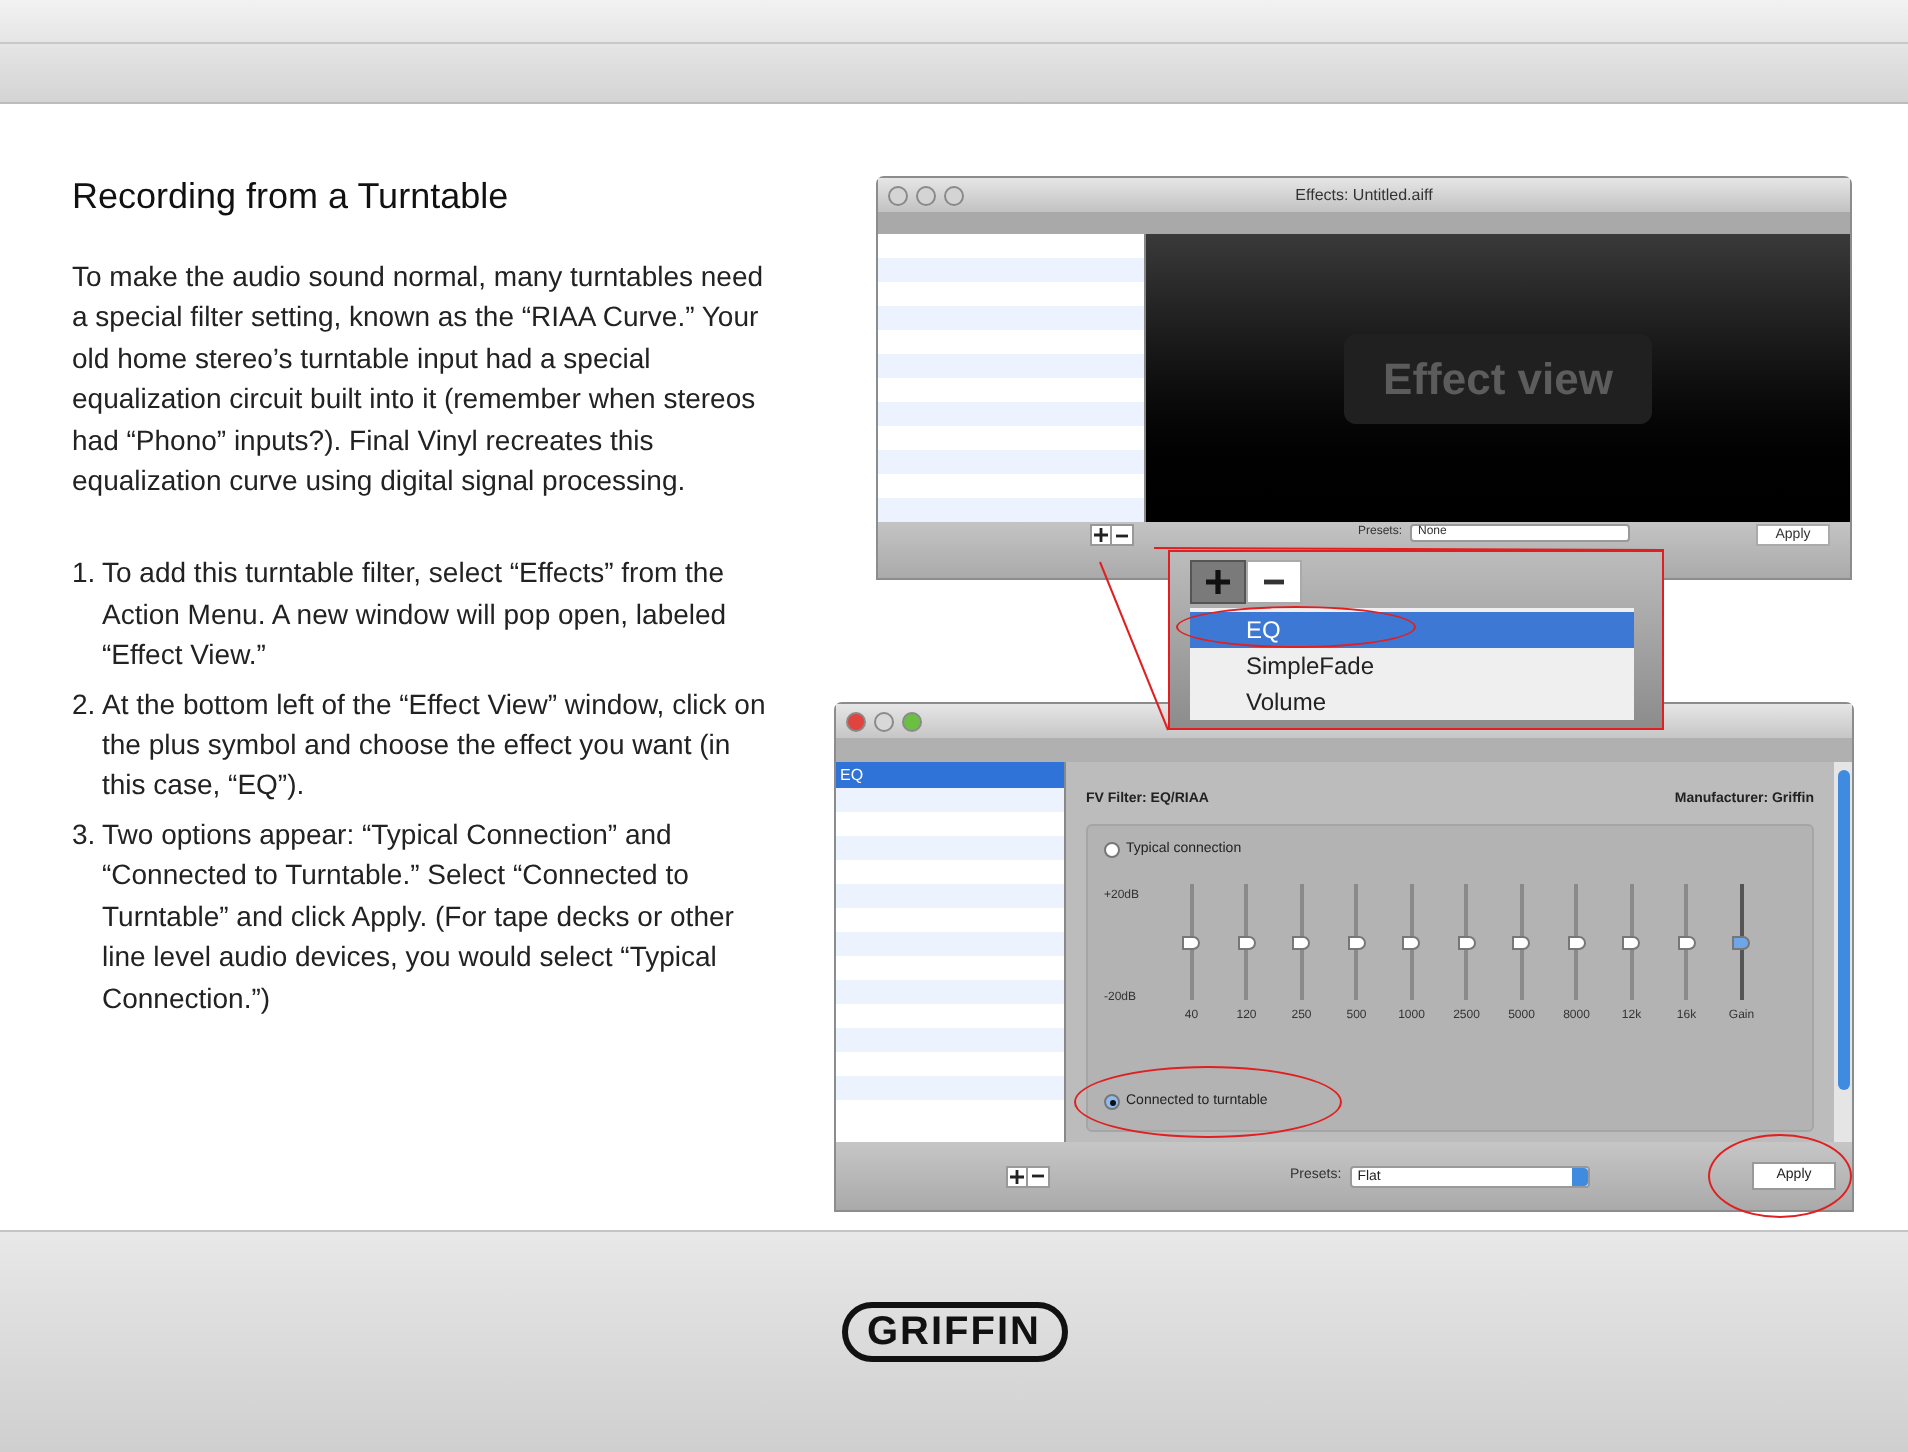  Describe the element at coordinates (85, 704) in the screenshot. I see `step-number: 2.` at that location.